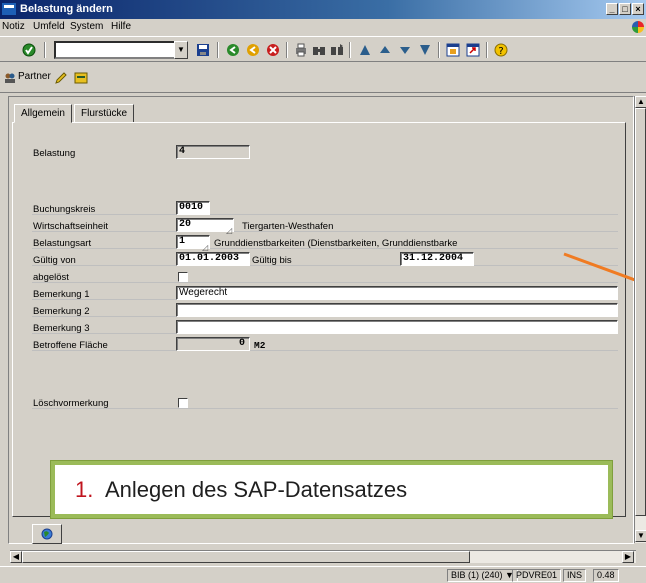 This screenshot has height=583, width=646. Describe the element at coordinates (260, 345) in the screenshot. I see `flaeche-unit: M2` at that location.